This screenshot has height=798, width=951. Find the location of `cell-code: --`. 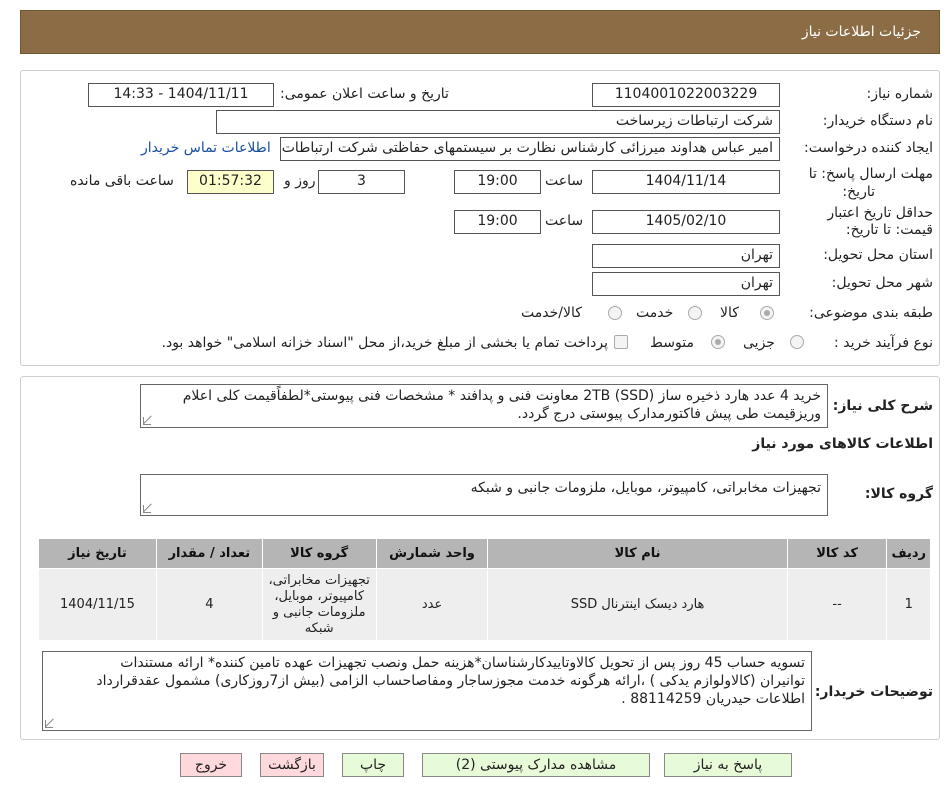

cell-code: -- is located at coordinates (837, 604).